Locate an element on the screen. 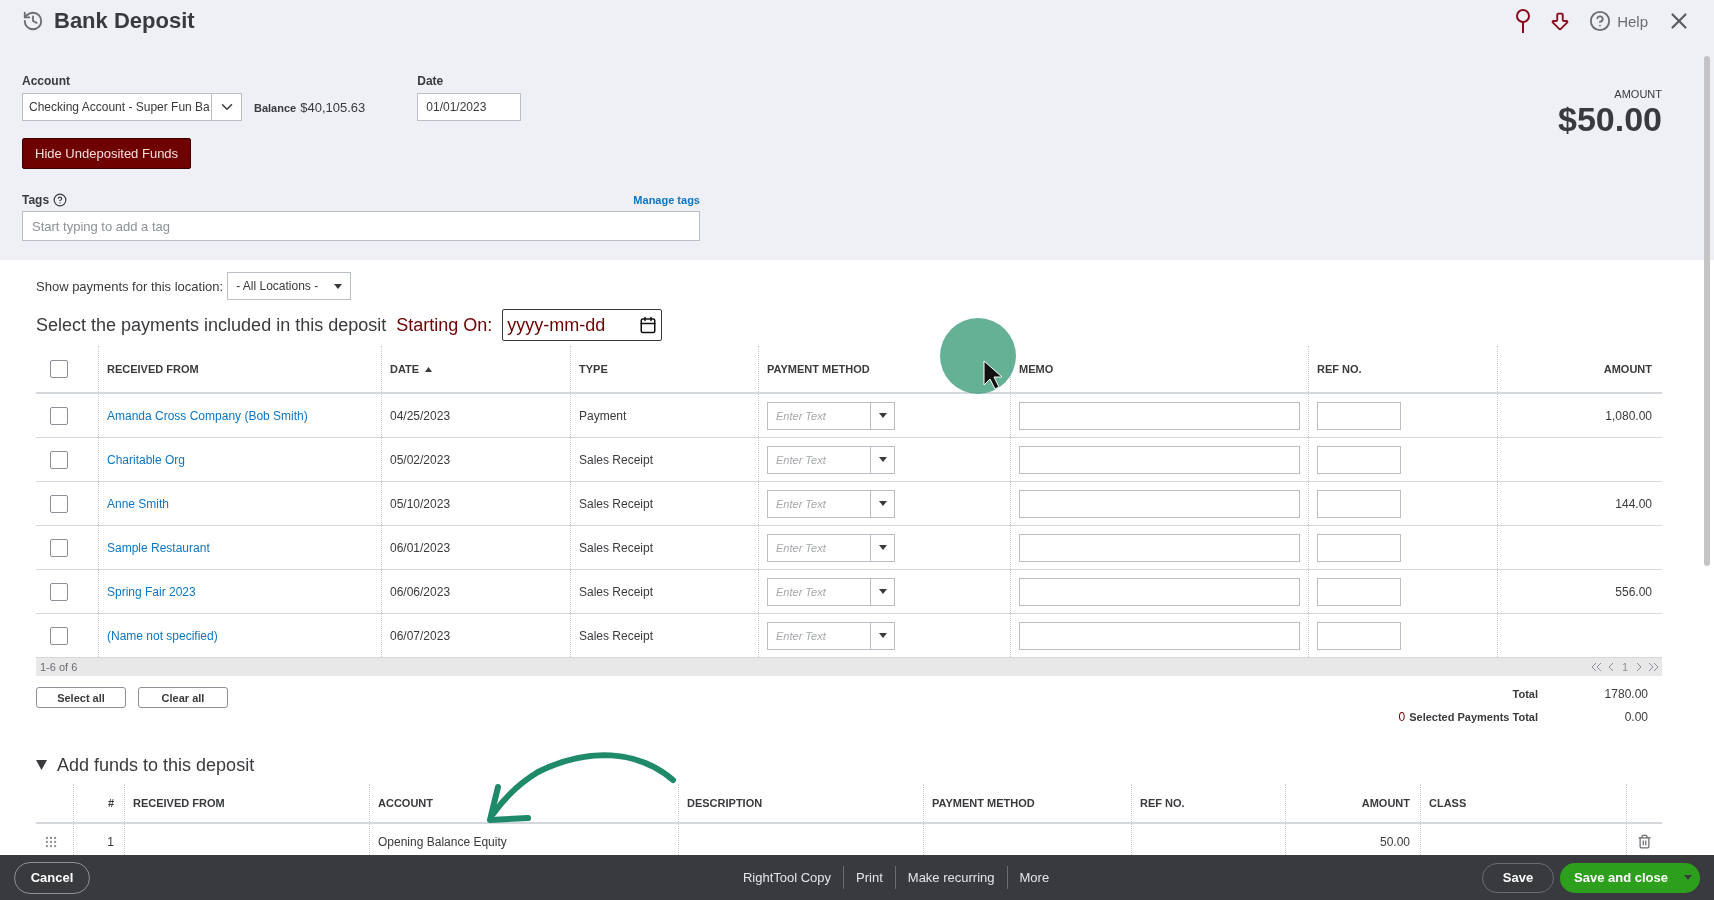 The width and height of the screenshot is (1714, 900). column-header: DATE is located at coordinates (411, 369).